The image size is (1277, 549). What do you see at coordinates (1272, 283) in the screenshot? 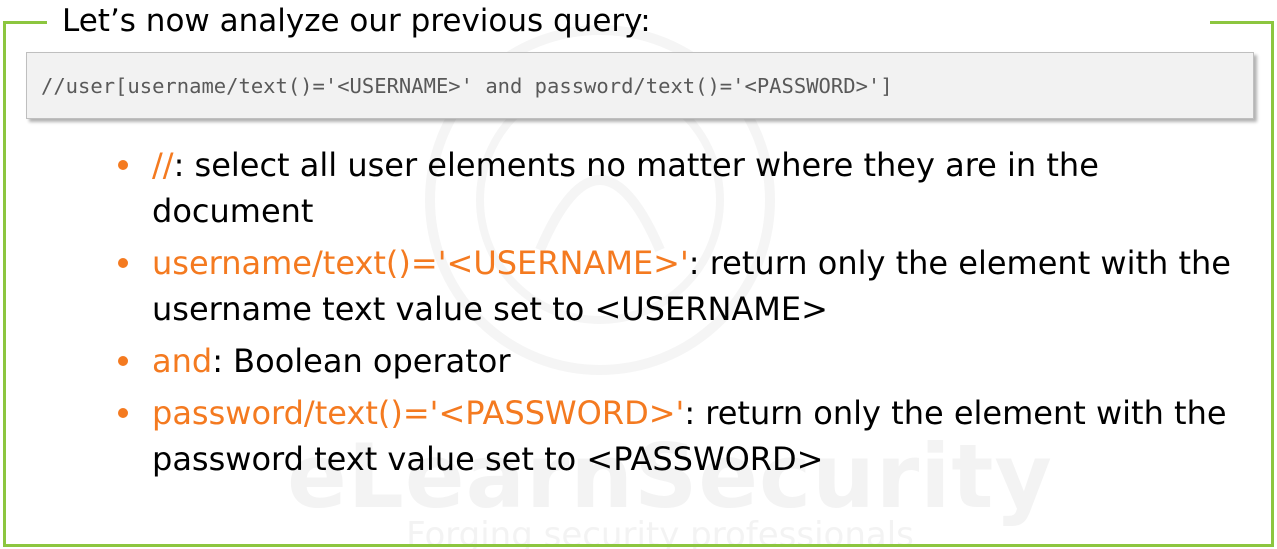
I see `frame-right` at bounding box center [1272, 283].